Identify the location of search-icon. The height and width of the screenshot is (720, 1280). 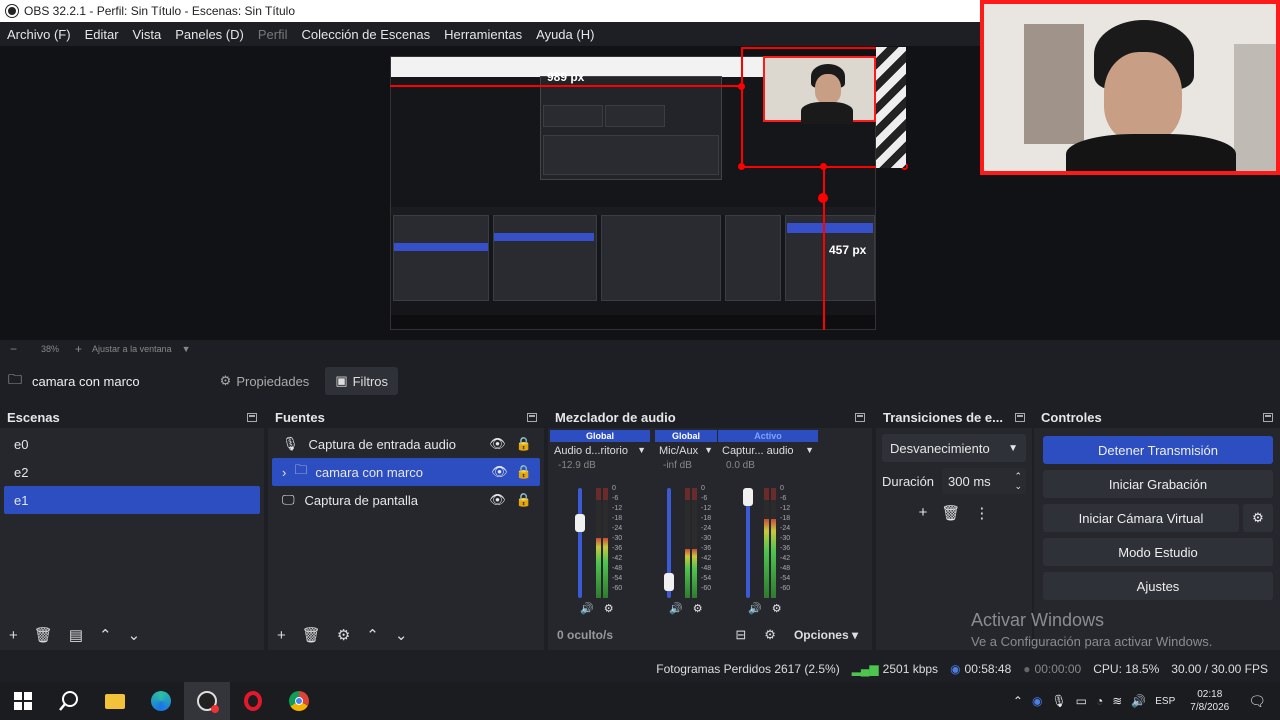
(69, 701).